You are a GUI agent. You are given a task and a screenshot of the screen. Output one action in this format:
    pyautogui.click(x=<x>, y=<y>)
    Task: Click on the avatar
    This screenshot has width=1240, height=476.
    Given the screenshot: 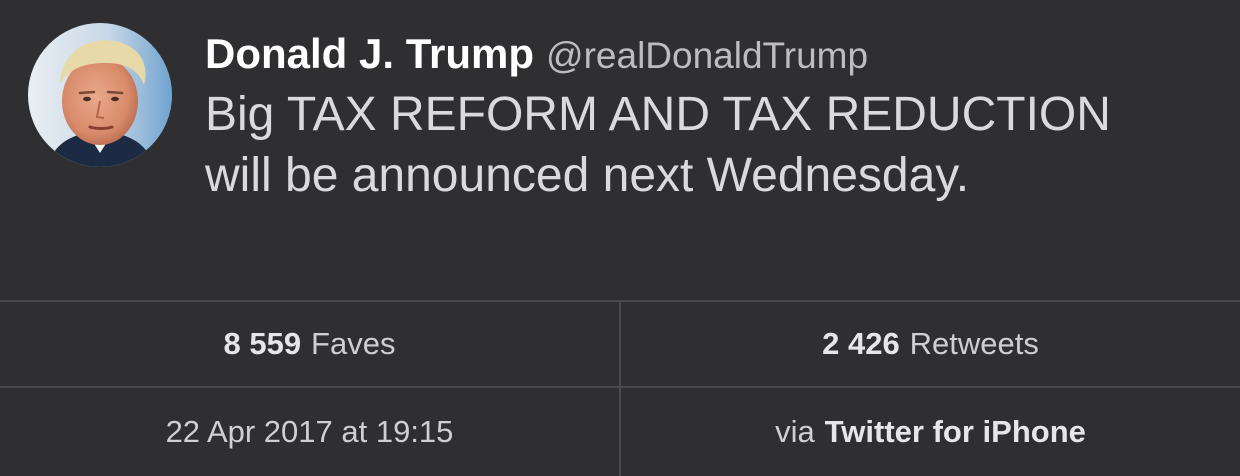 What is the action you would take?
    pyautogui.click(x=100, y=95)
    